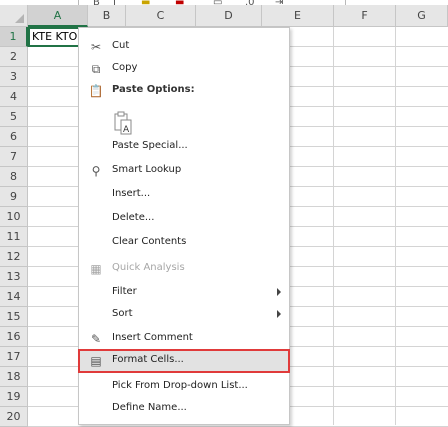 The height and width of the screenshot is (427, 448). I want to click on row-header-3: 3, so click(14, 77).